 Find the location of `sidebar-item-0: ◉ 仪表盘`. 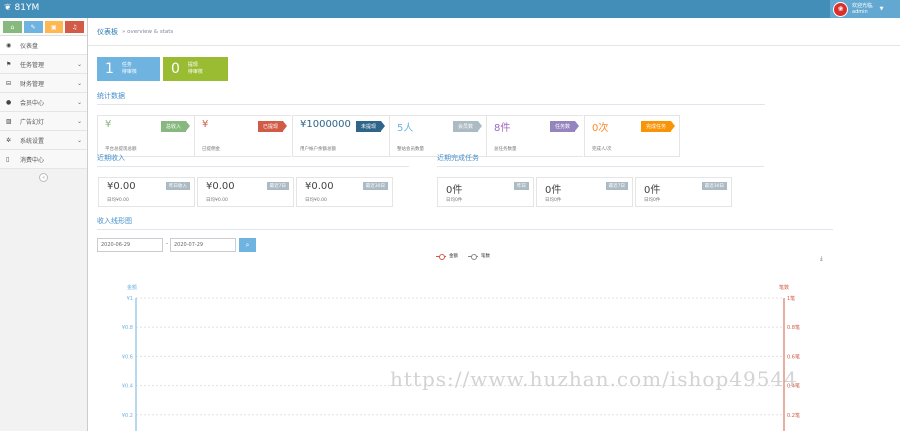

sidebar-item-0: ◉ 仪表盘 is located at coordinates (43, 45).